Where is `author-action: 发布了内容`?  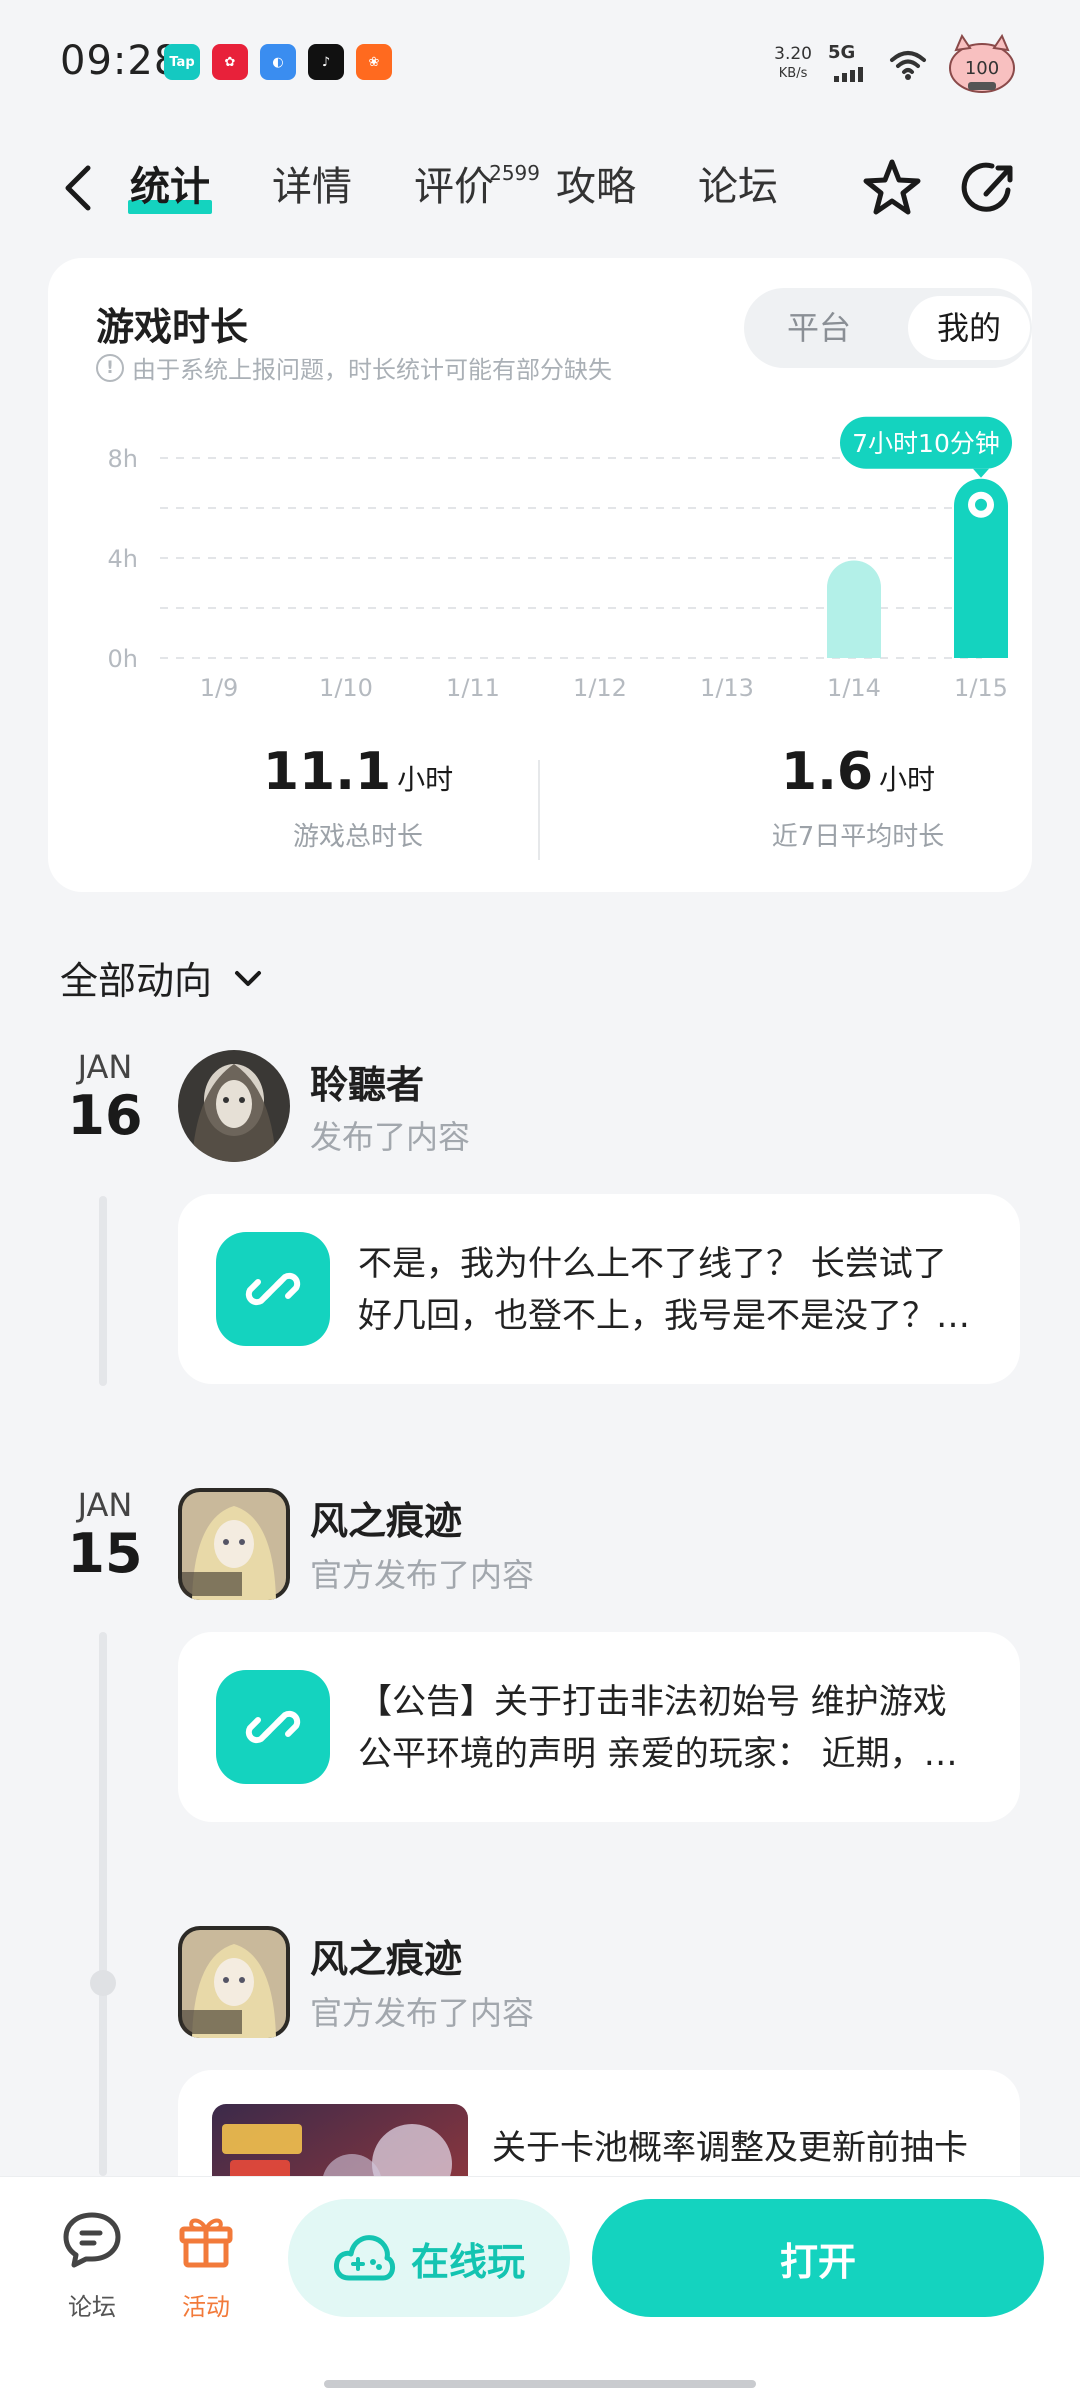
author-action: 发布了内容 is located at coordinates (390, 1137).